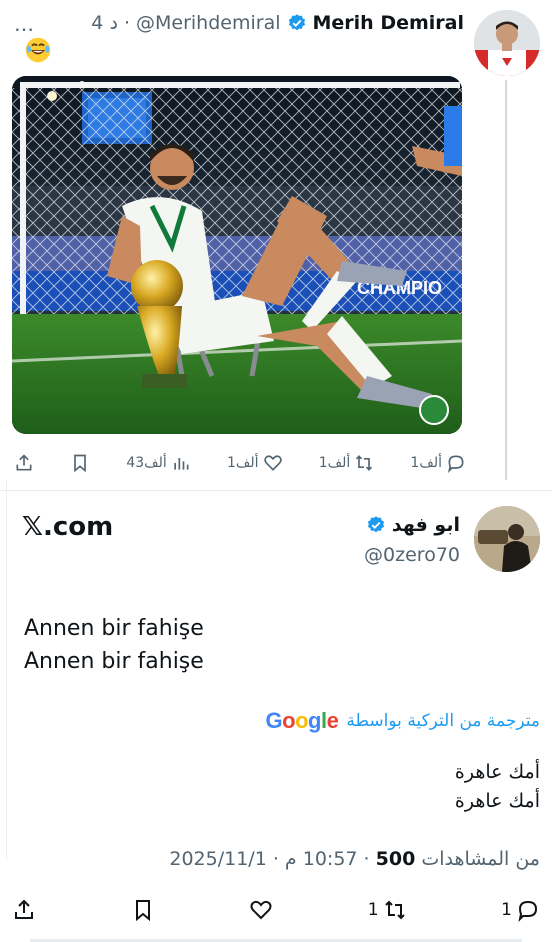 Image resolution: width=552 pixels, height=942 pixels. I want to click on tweet-time: 10:57 م, so click(321, 859).